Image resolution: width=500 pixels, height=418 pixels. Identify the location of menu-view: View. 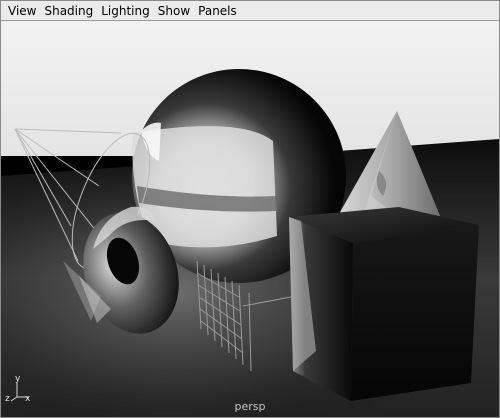
(22, 11).